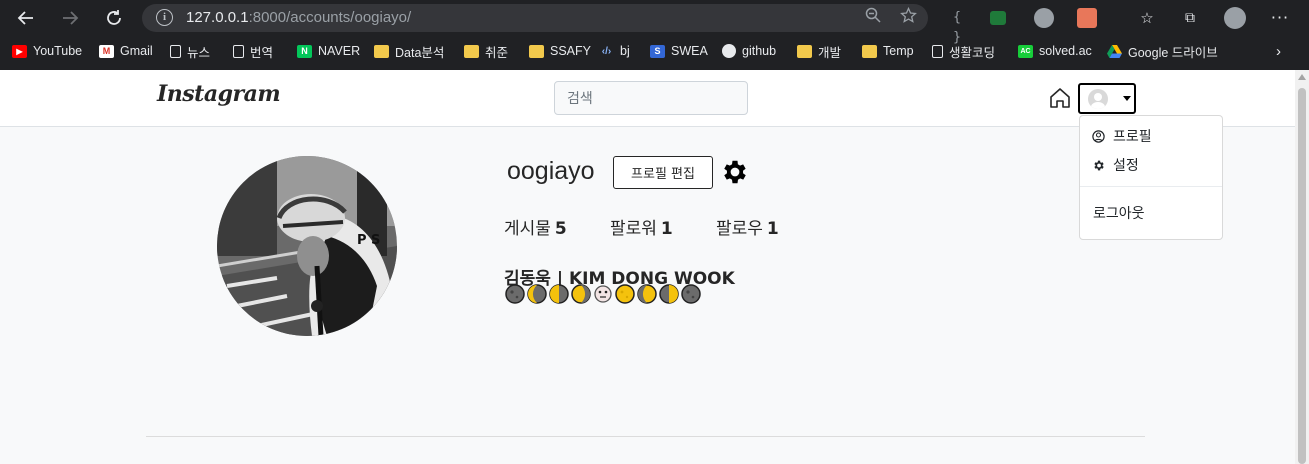 This screenshot has width=1309, height=464. What do you see at coordinates (1060, 98) in the screenshot?
I see `home-icon` at bounding box center [1060, 98].